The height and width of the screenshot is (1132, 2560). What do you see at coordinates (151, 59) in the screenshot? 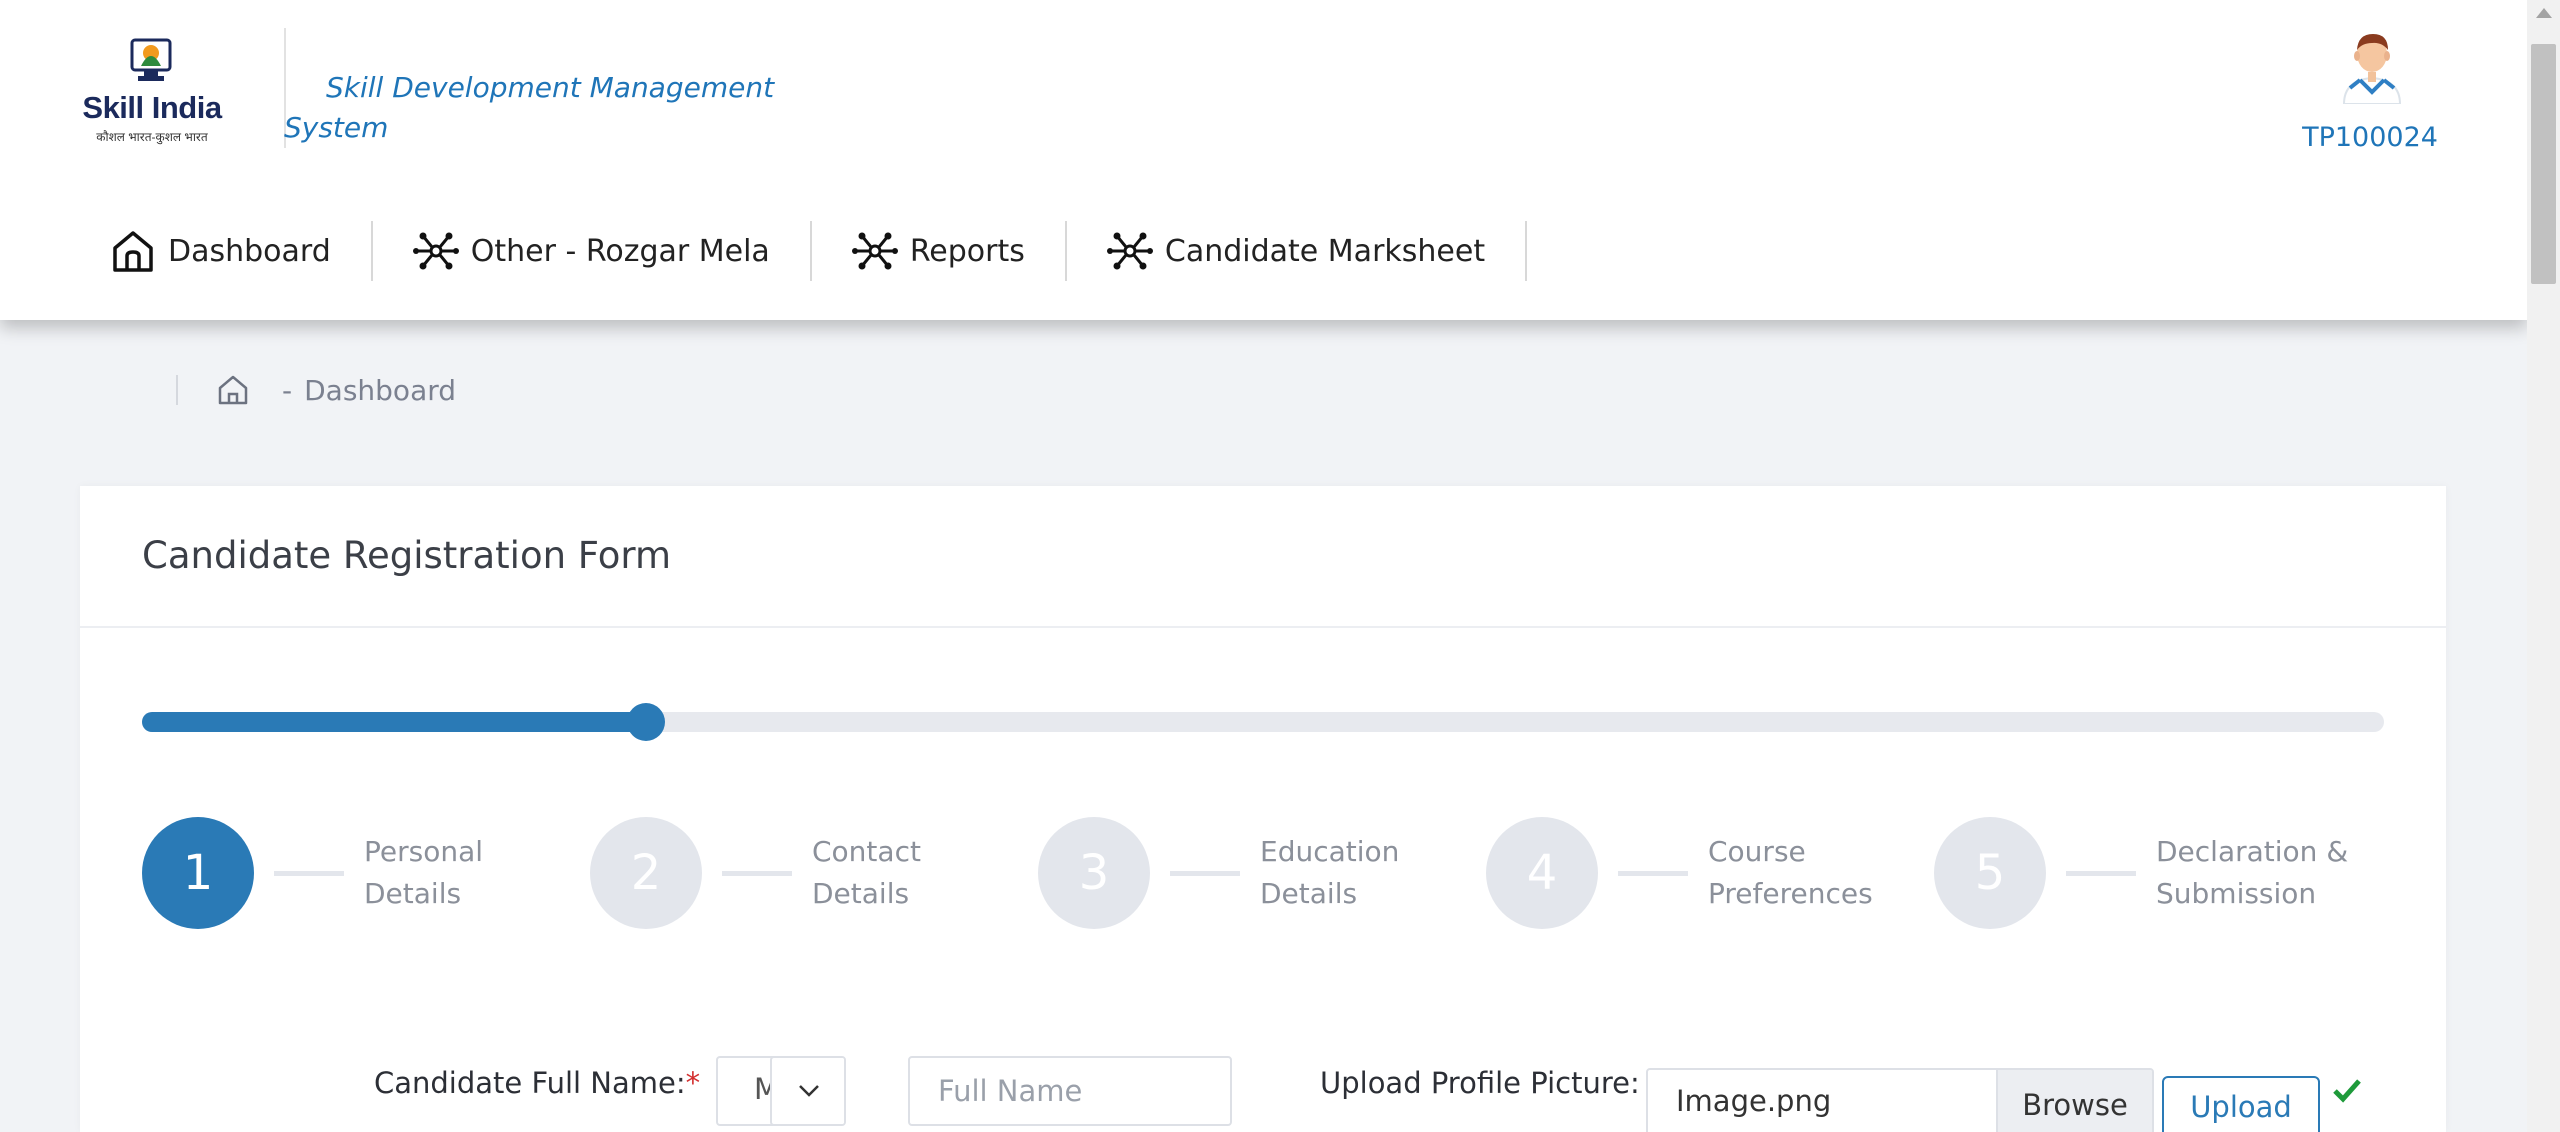
I see `logo-emblem-icon` at bounding box center [151, 59].